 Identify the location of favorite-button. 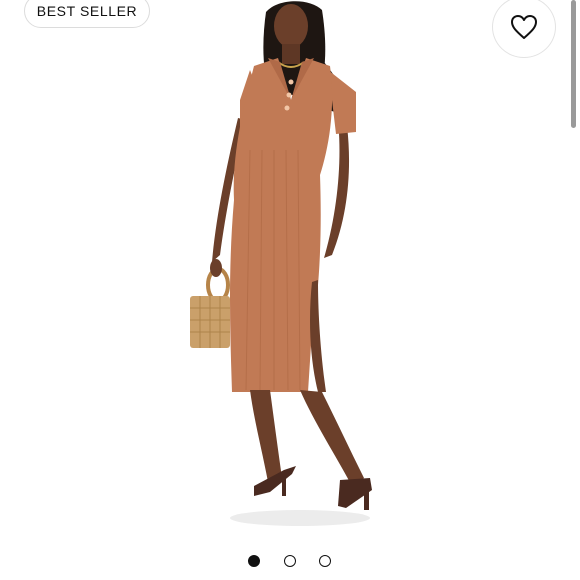
(524, 29).